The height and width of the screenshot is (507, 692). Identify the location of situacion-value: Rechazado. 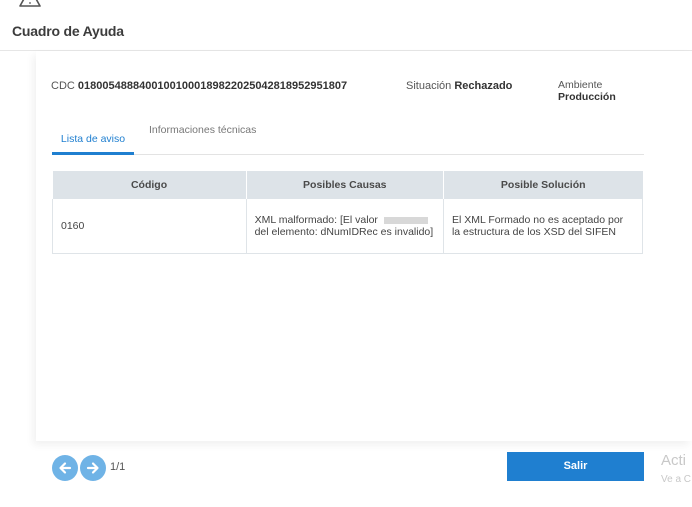
(483, 86).